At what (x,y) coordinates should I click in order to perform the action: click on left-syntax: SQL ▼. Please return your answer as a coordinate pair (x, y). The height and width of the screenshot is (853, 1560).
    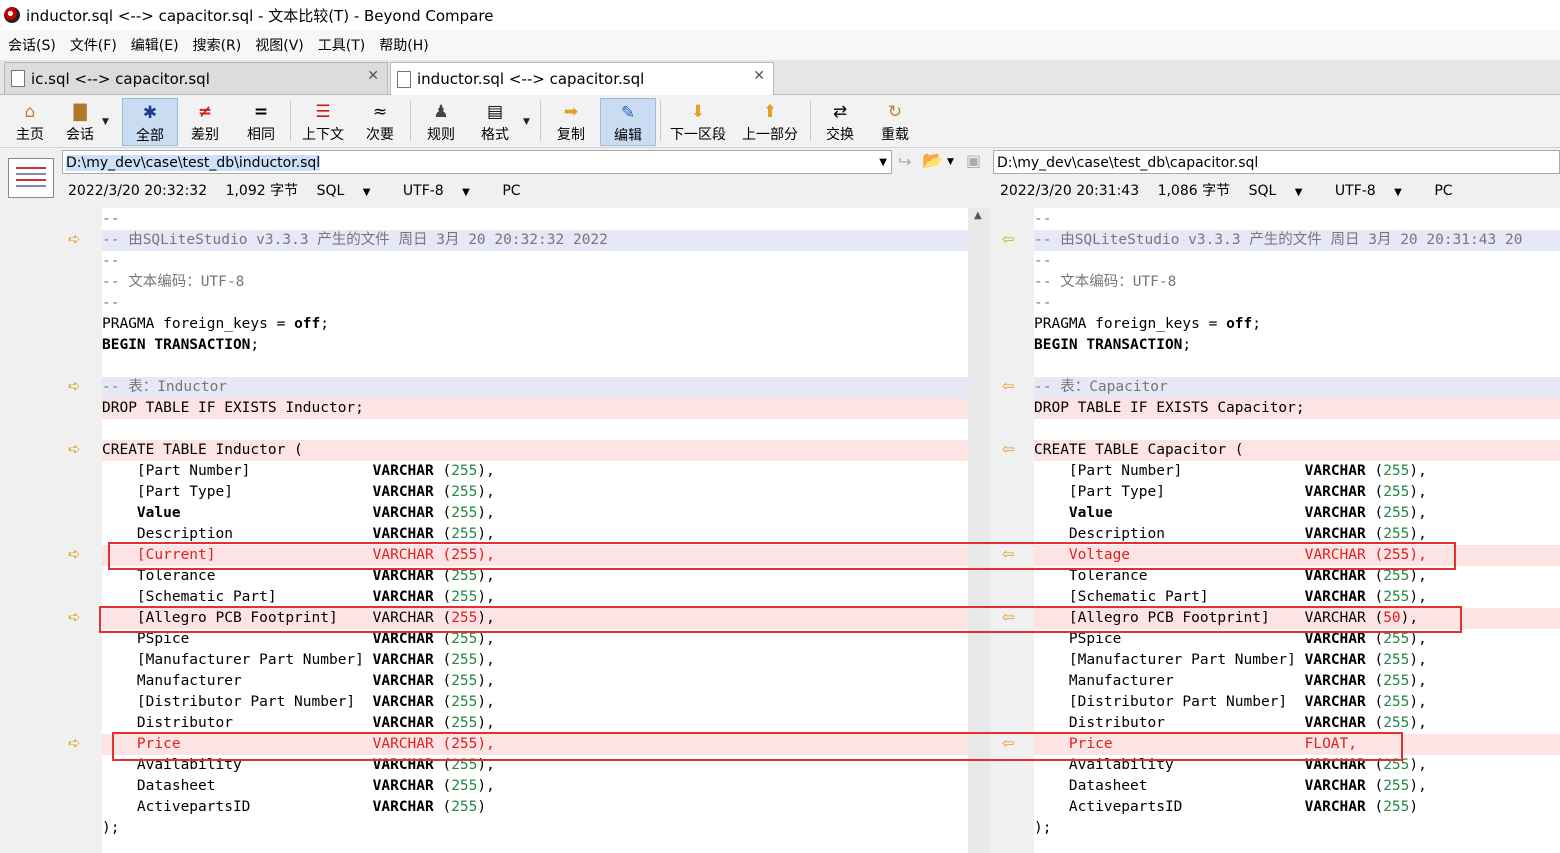
    Looking at the image, I should click on (351, 191).